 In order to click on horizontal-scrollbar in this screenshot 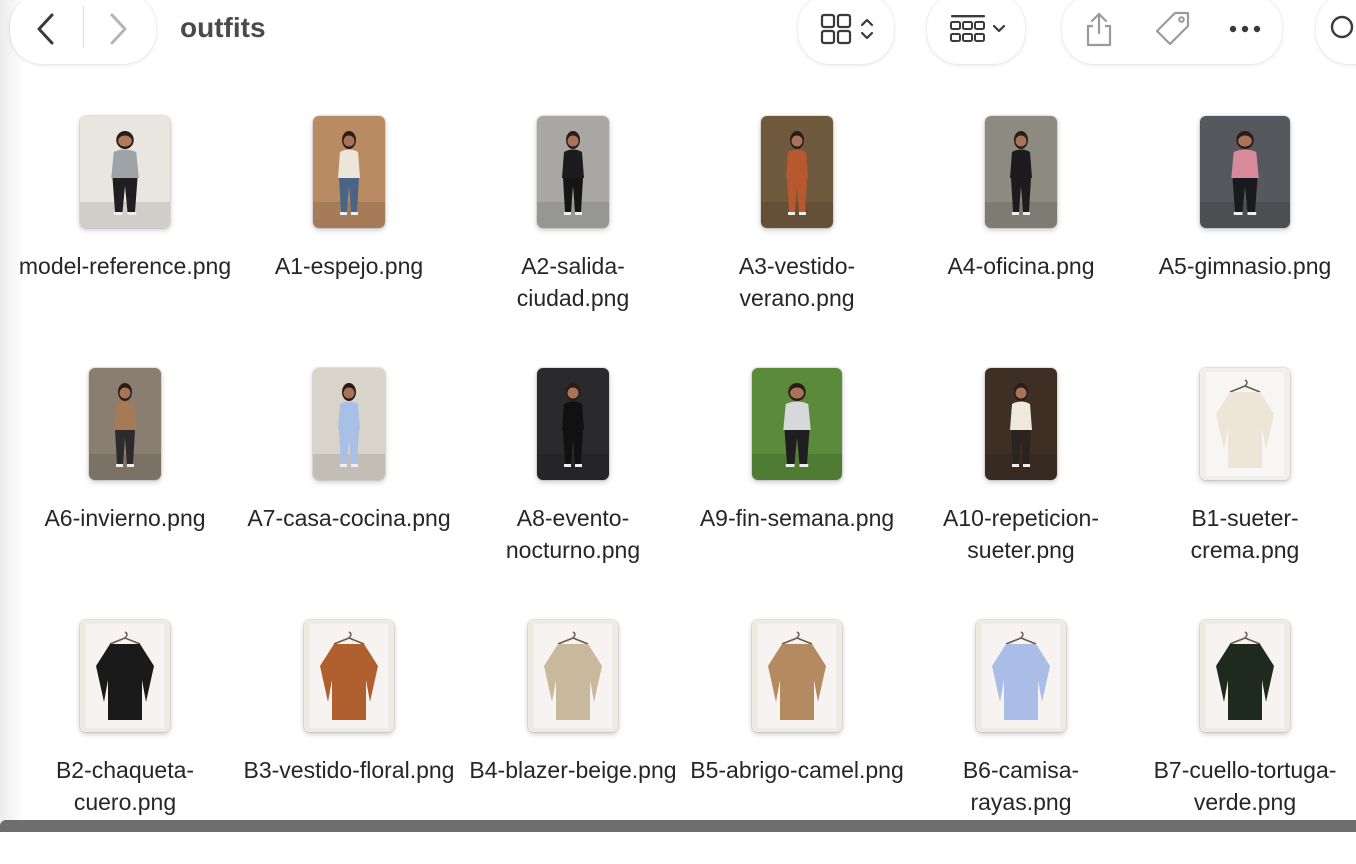, I will do `click(678, 826)`.